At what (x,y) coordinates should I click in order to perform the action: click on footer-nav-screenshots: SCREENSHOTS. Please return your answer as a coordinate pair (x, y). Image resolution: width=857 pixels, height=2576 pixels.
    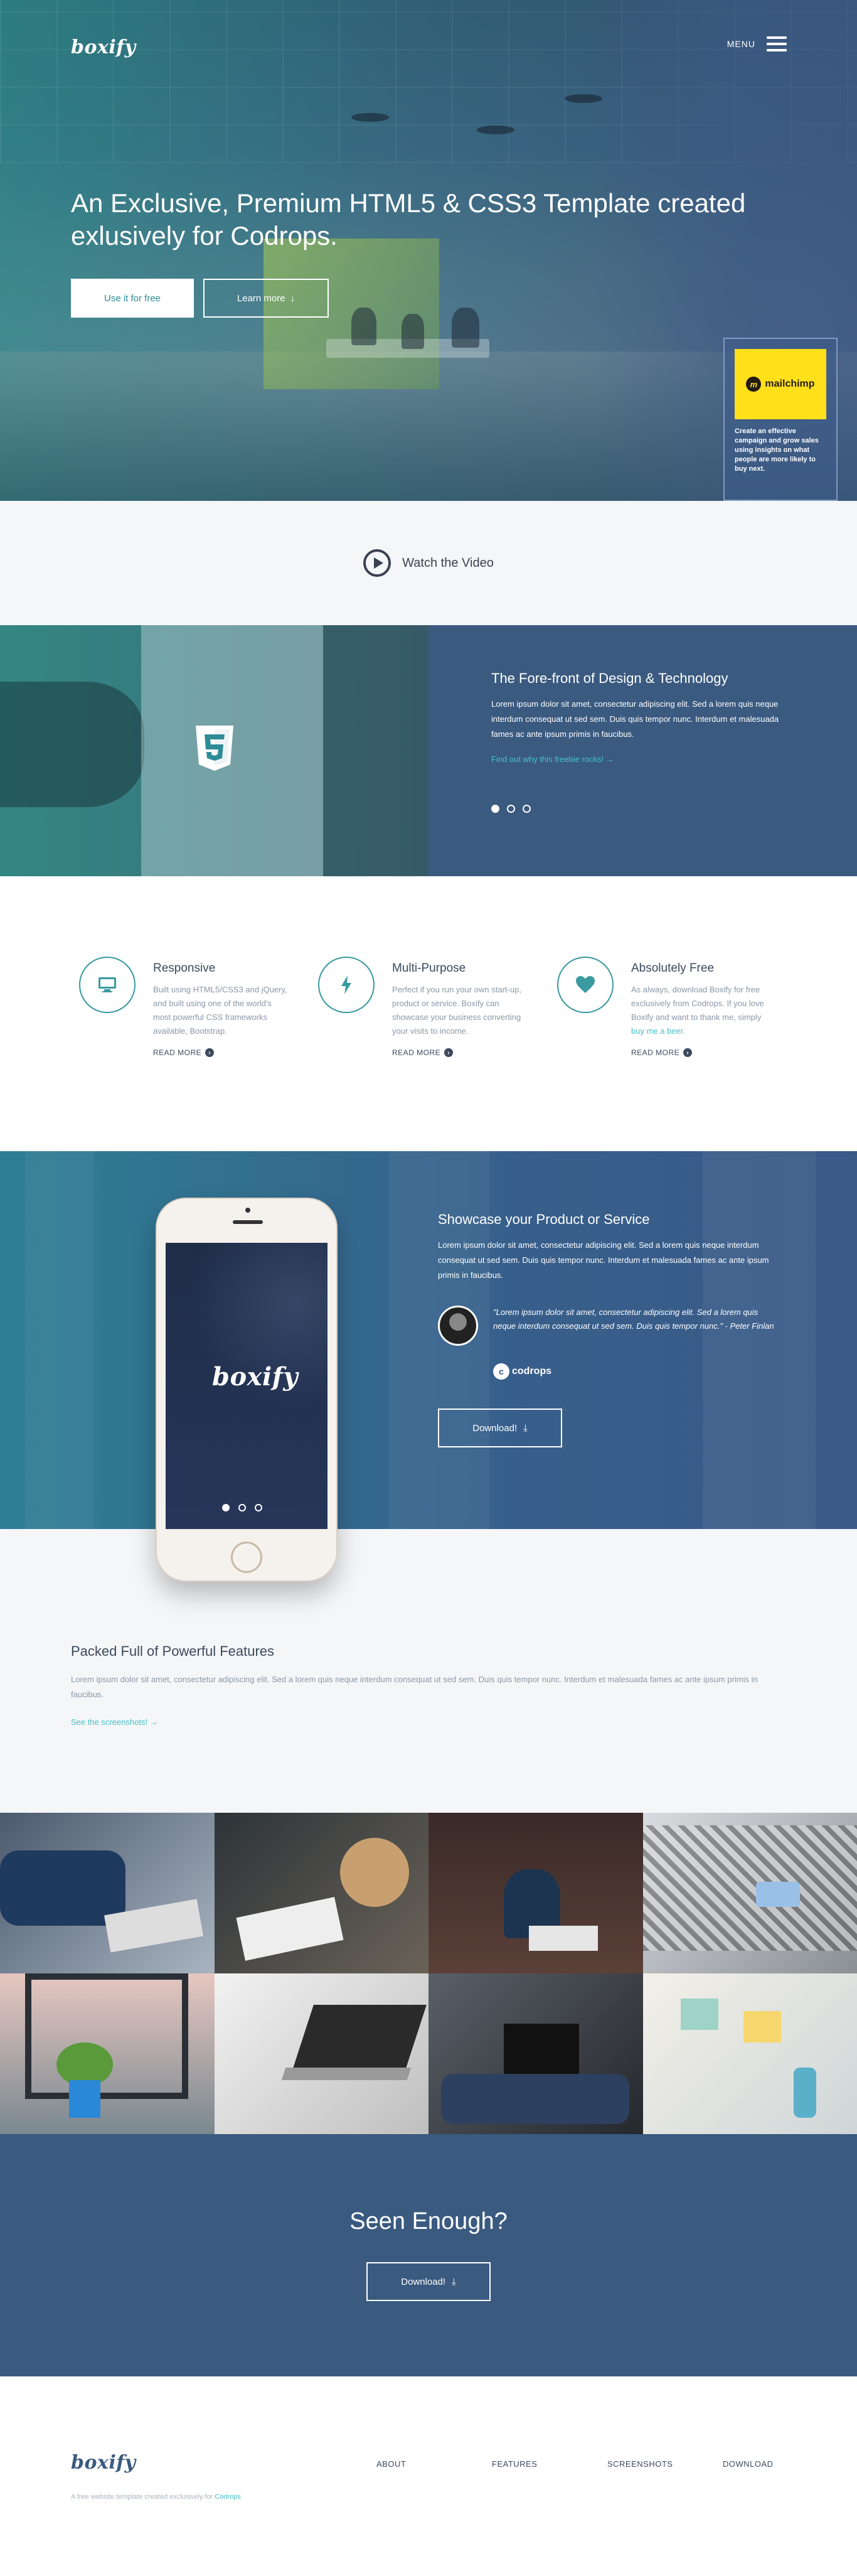
    Looking at the image, I should click on (665, 2464).